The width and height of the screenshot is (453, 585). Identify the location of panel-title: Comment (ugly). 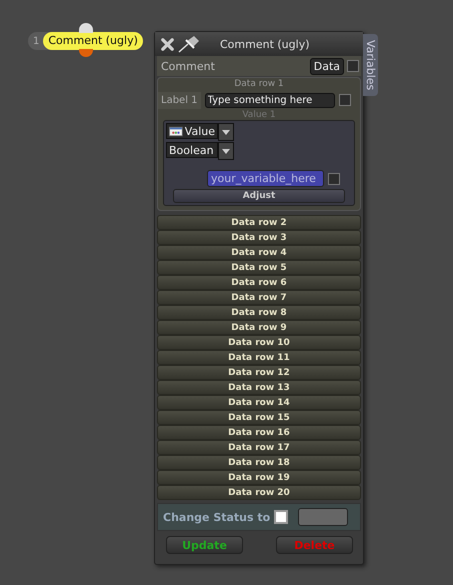
(265, 44).